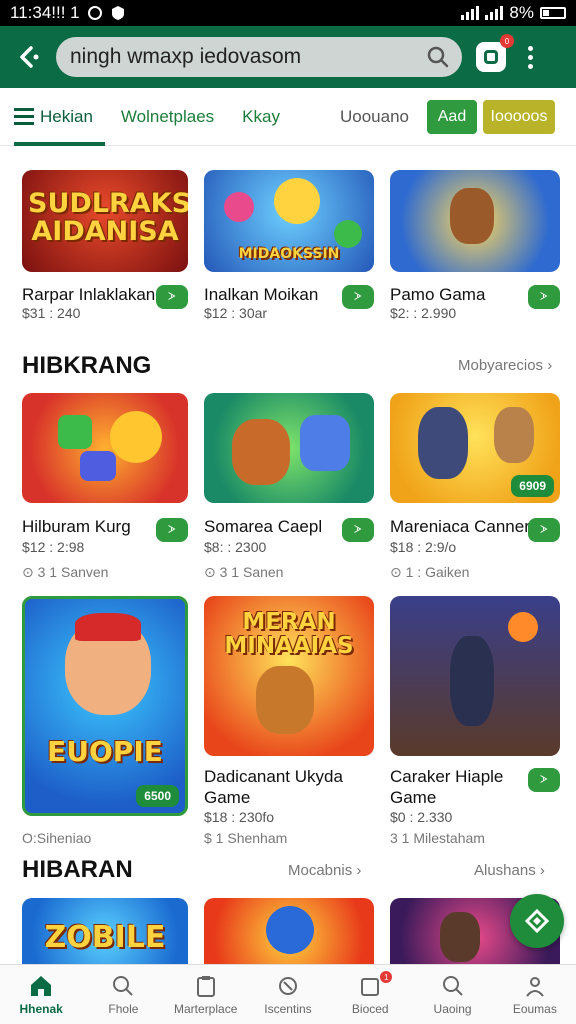  I want to click on search-input, so click(248, 57).